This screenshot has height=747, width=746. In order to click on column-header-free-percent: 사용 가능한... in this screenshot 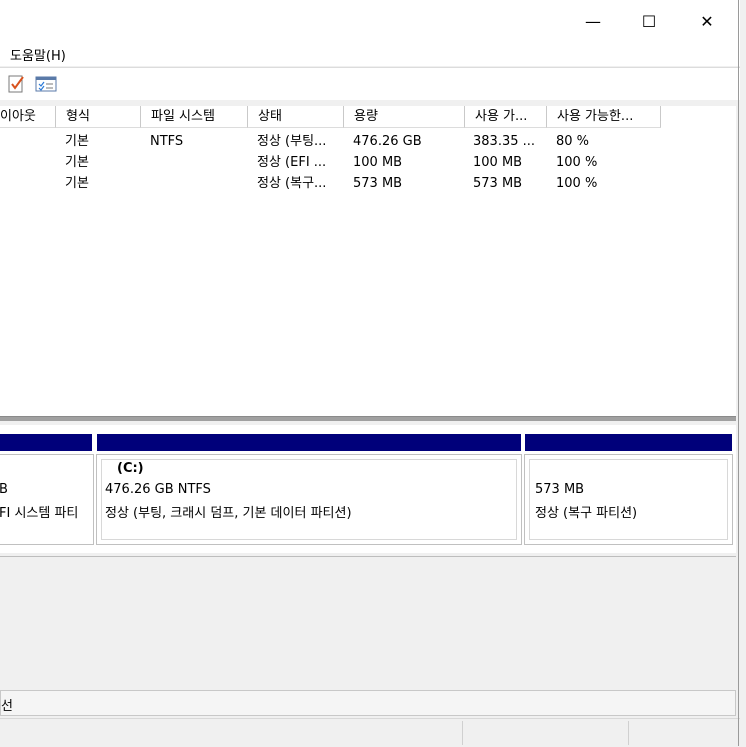, I will do `click(604, 117)`.